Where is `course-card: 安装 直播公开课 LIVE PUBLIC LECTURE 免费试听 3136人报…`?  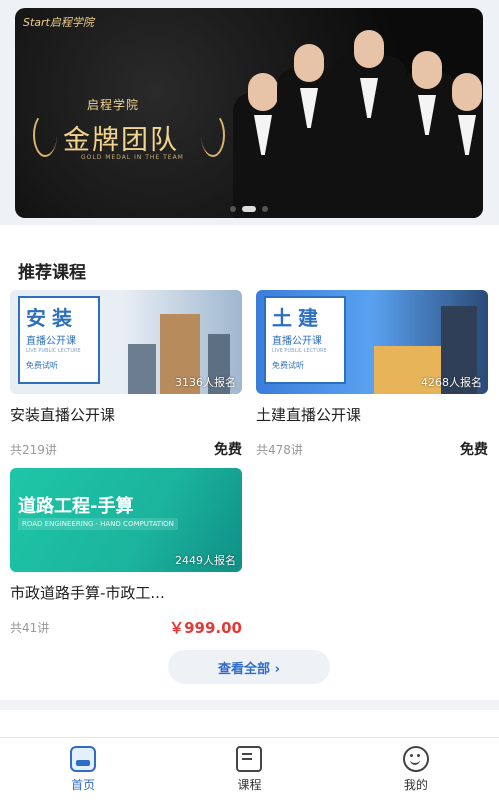 course-card: 安装 直播公开课 LIVE PUBLIC LECTURE 免费试听 3136人报… is located at coordinates (126, 374).